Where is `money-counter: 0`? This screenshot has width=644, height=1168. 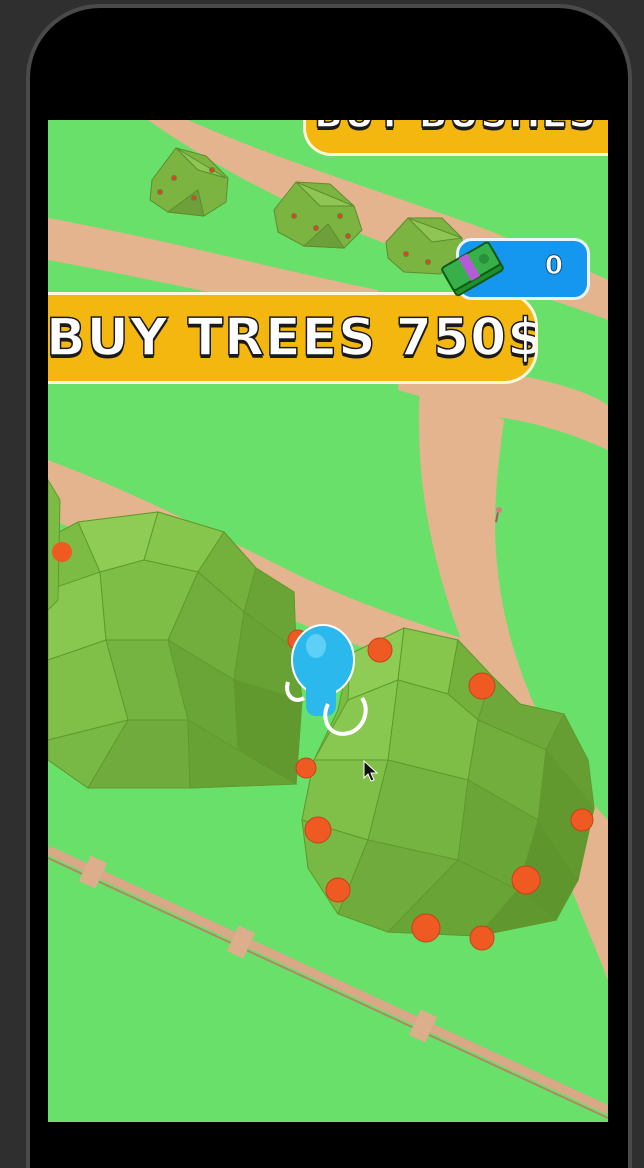
money-counter: 0 is located at coordinates (515, 269).